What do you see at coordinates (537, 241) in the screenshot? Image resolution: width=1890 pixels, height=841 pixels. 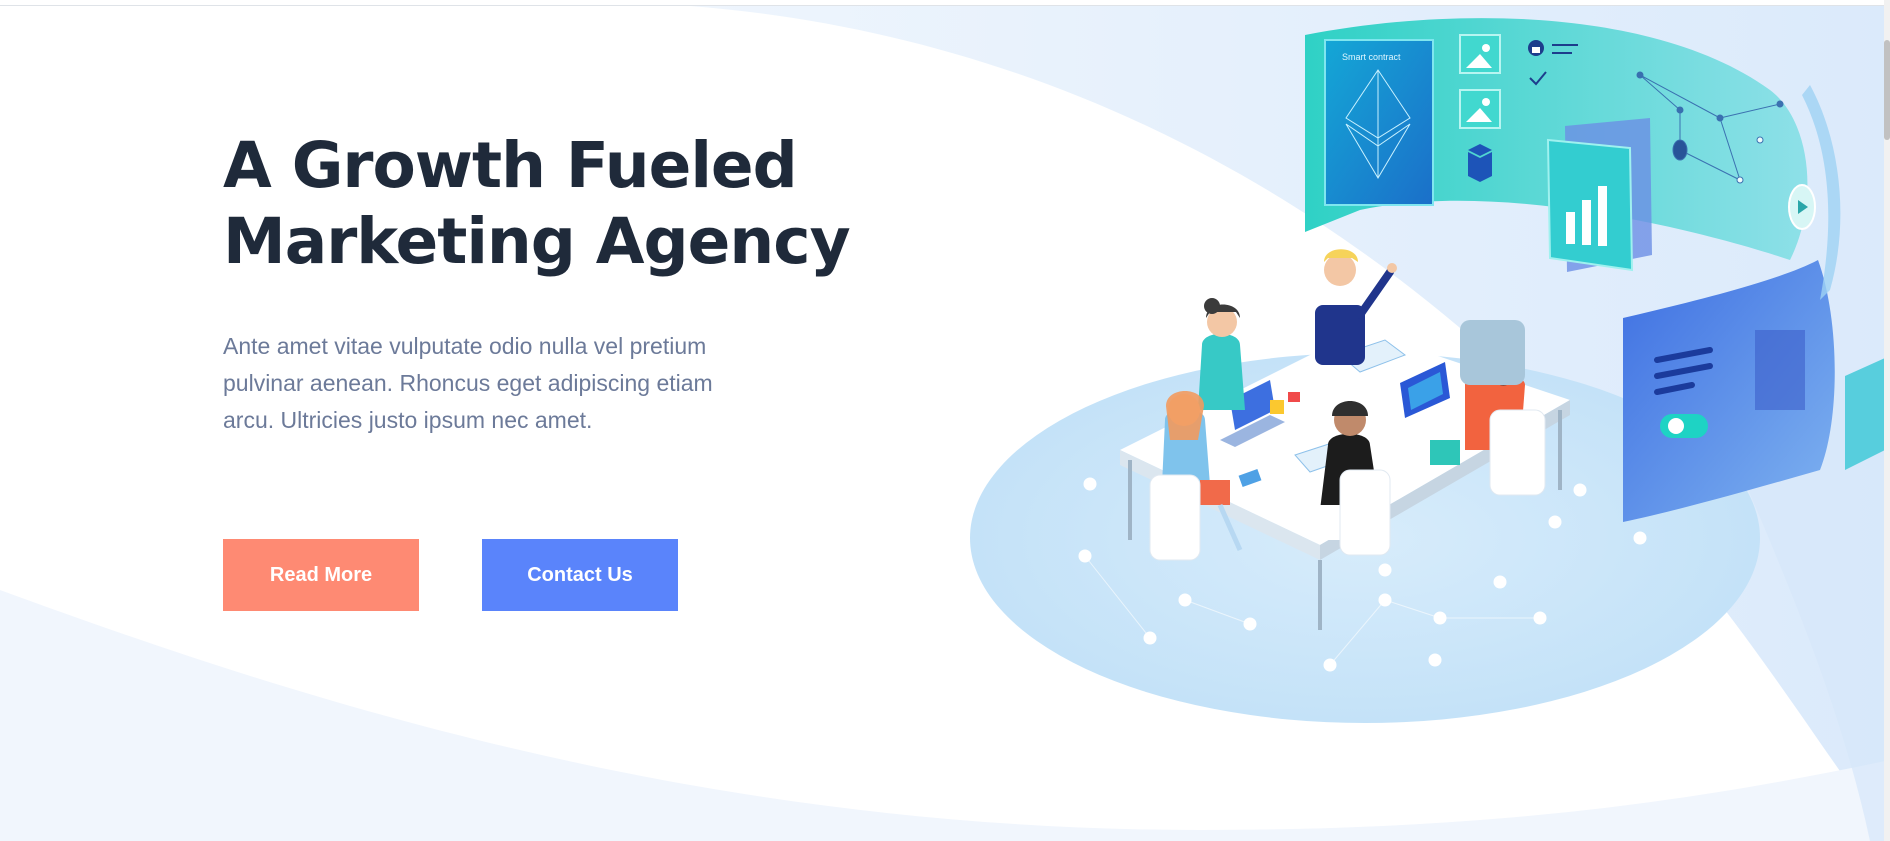 I see `hero-title-line2: Marketing Agency` at bounding box center [537, 241].